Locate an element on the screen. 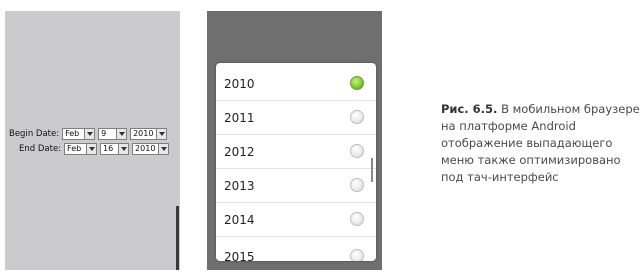 Image resolution: width=643 pixels, height=277 pixels. begin-date-row: Begin Date: Feb 9 2010 is located at coordinates (89, 134).